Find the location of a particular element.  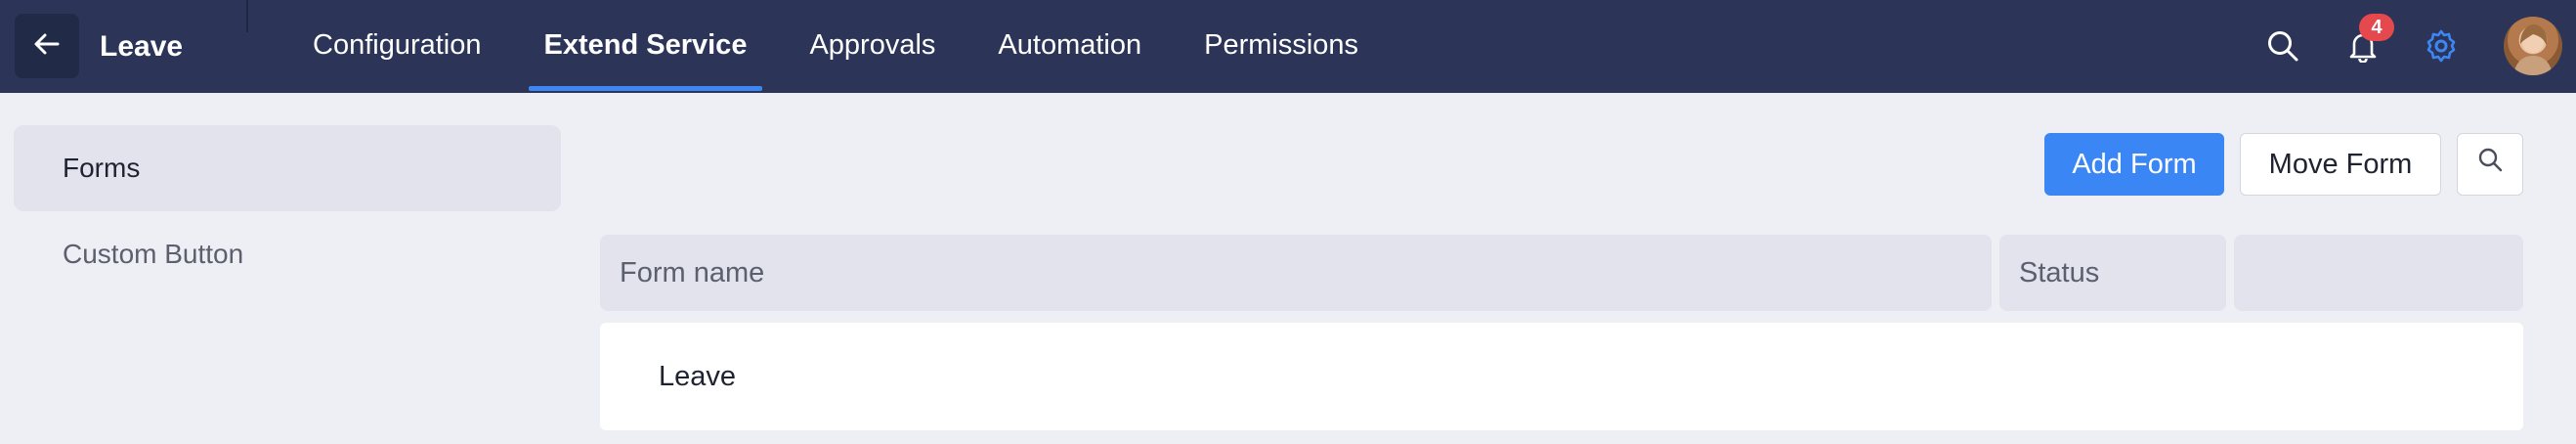

table-search-button is located at coordinates (2490, 164).